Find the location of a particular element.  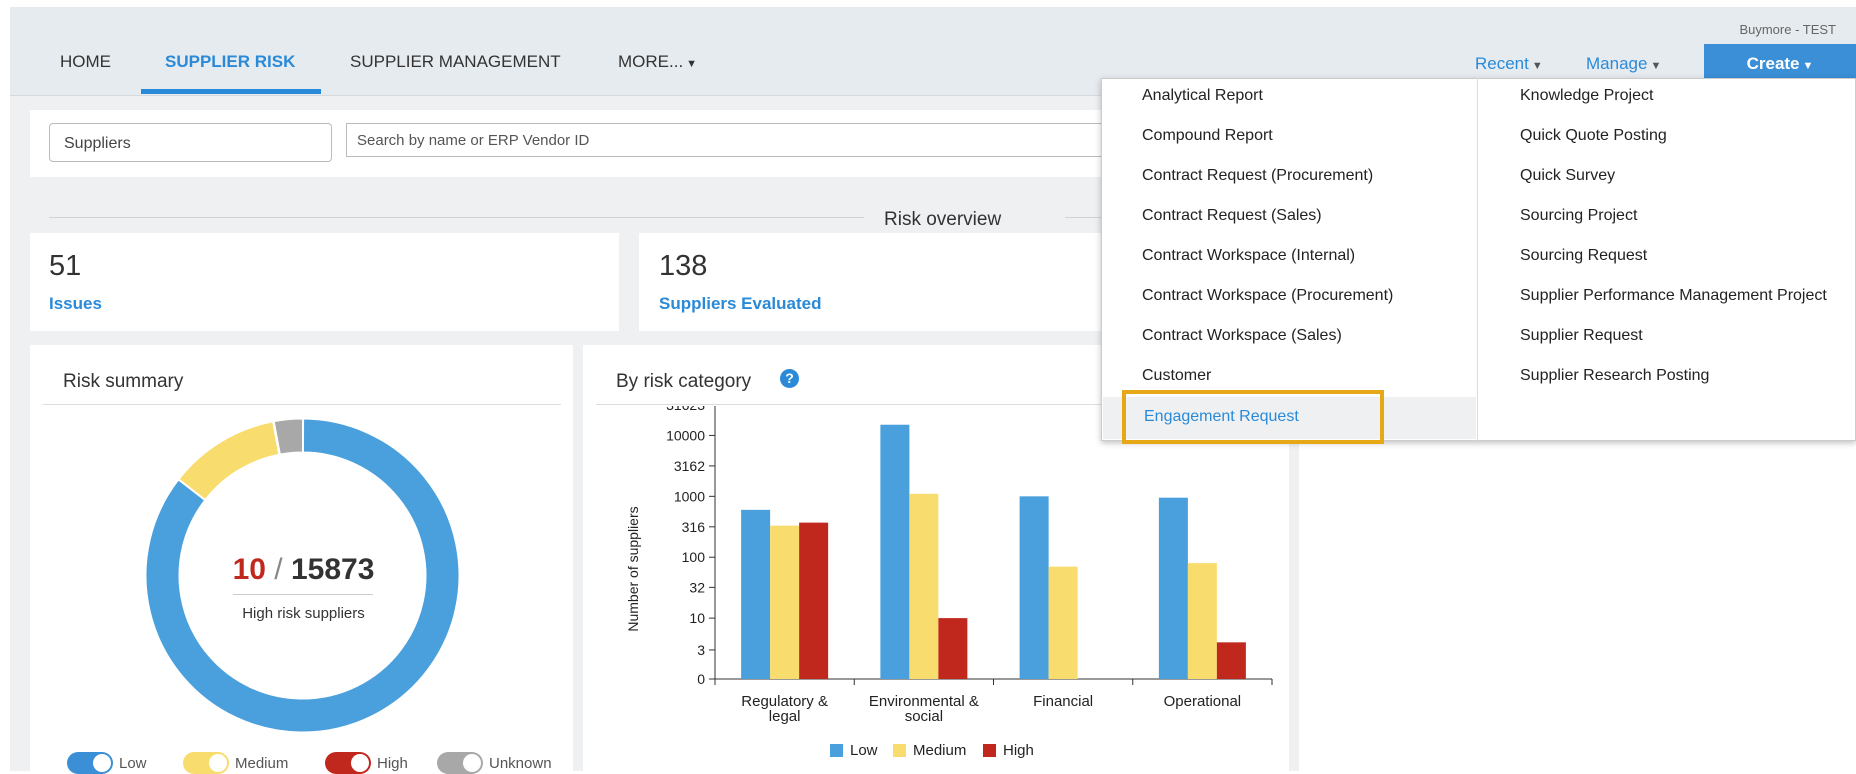

suppliers-evaluated-count: 138 is located at coordinates (683, 266).